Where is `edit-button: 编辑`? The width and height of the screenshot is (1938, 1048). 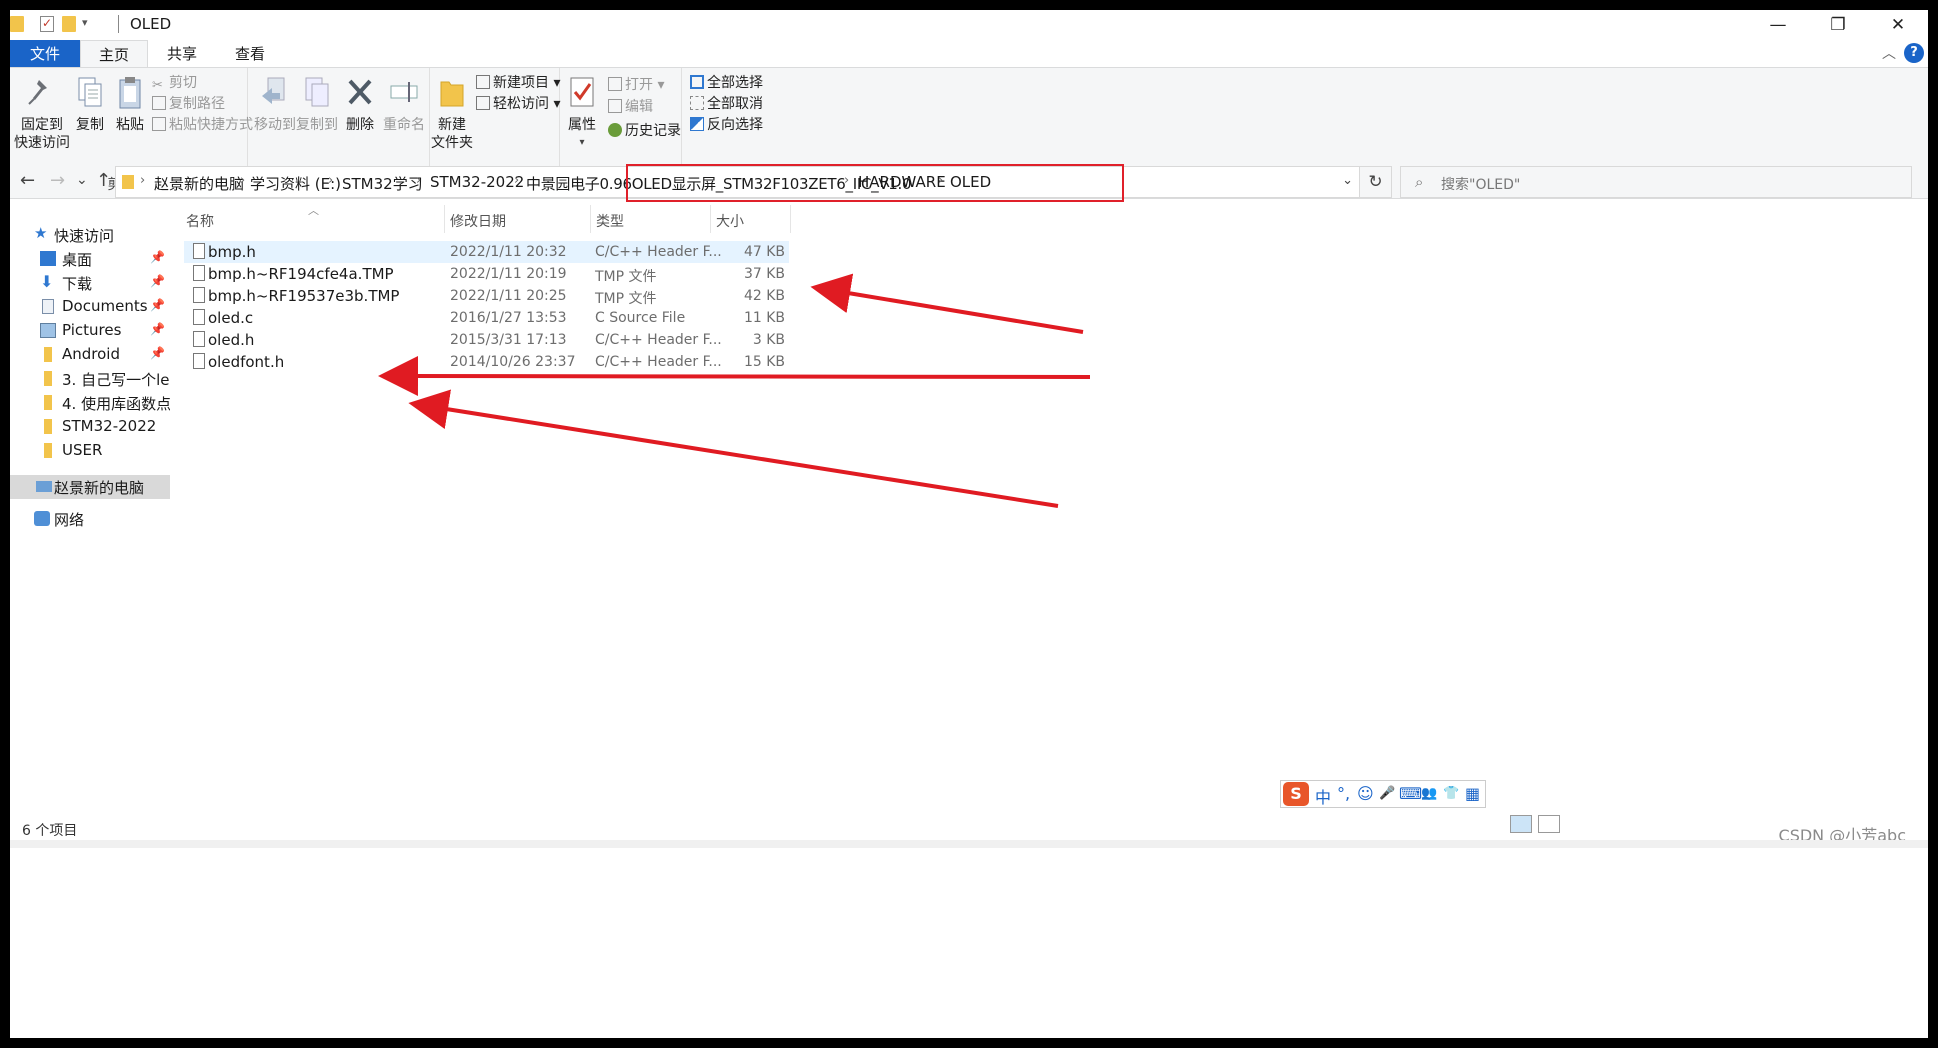
edit-button: 编辑 is located at coordinates (630, 107).